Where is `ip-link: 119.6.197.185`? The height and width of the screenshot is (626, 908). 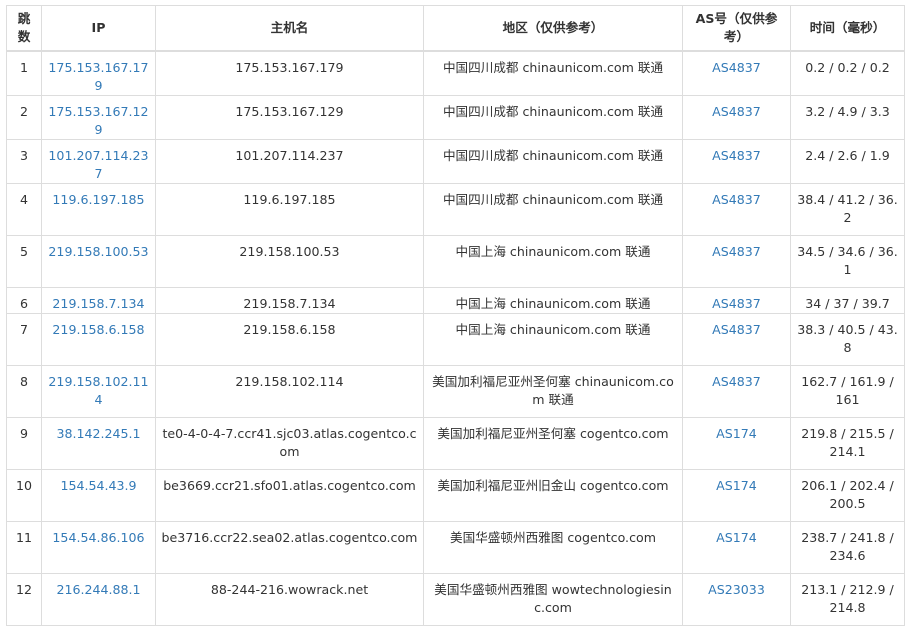
ip-link: 119.6.197.185 is located at coordinates (98, 199).